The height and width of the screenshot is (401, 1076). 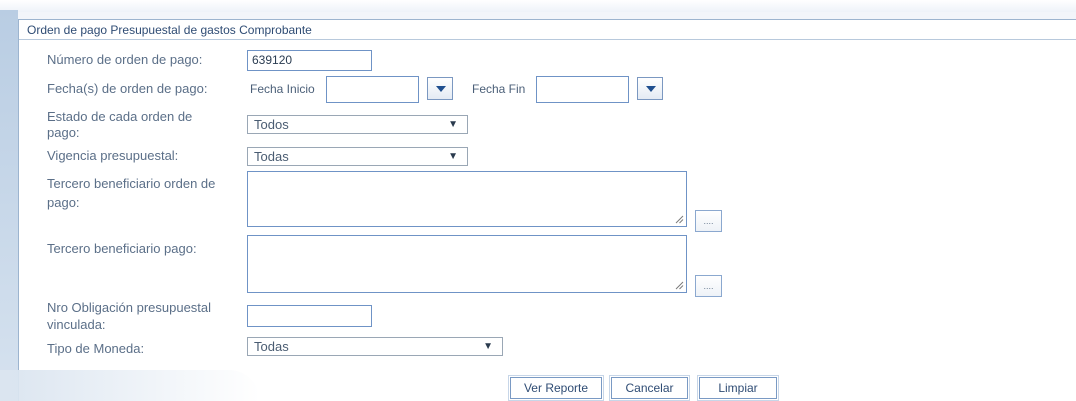 I want to click on fecha-inicio-input, so click(x=372, y=89).